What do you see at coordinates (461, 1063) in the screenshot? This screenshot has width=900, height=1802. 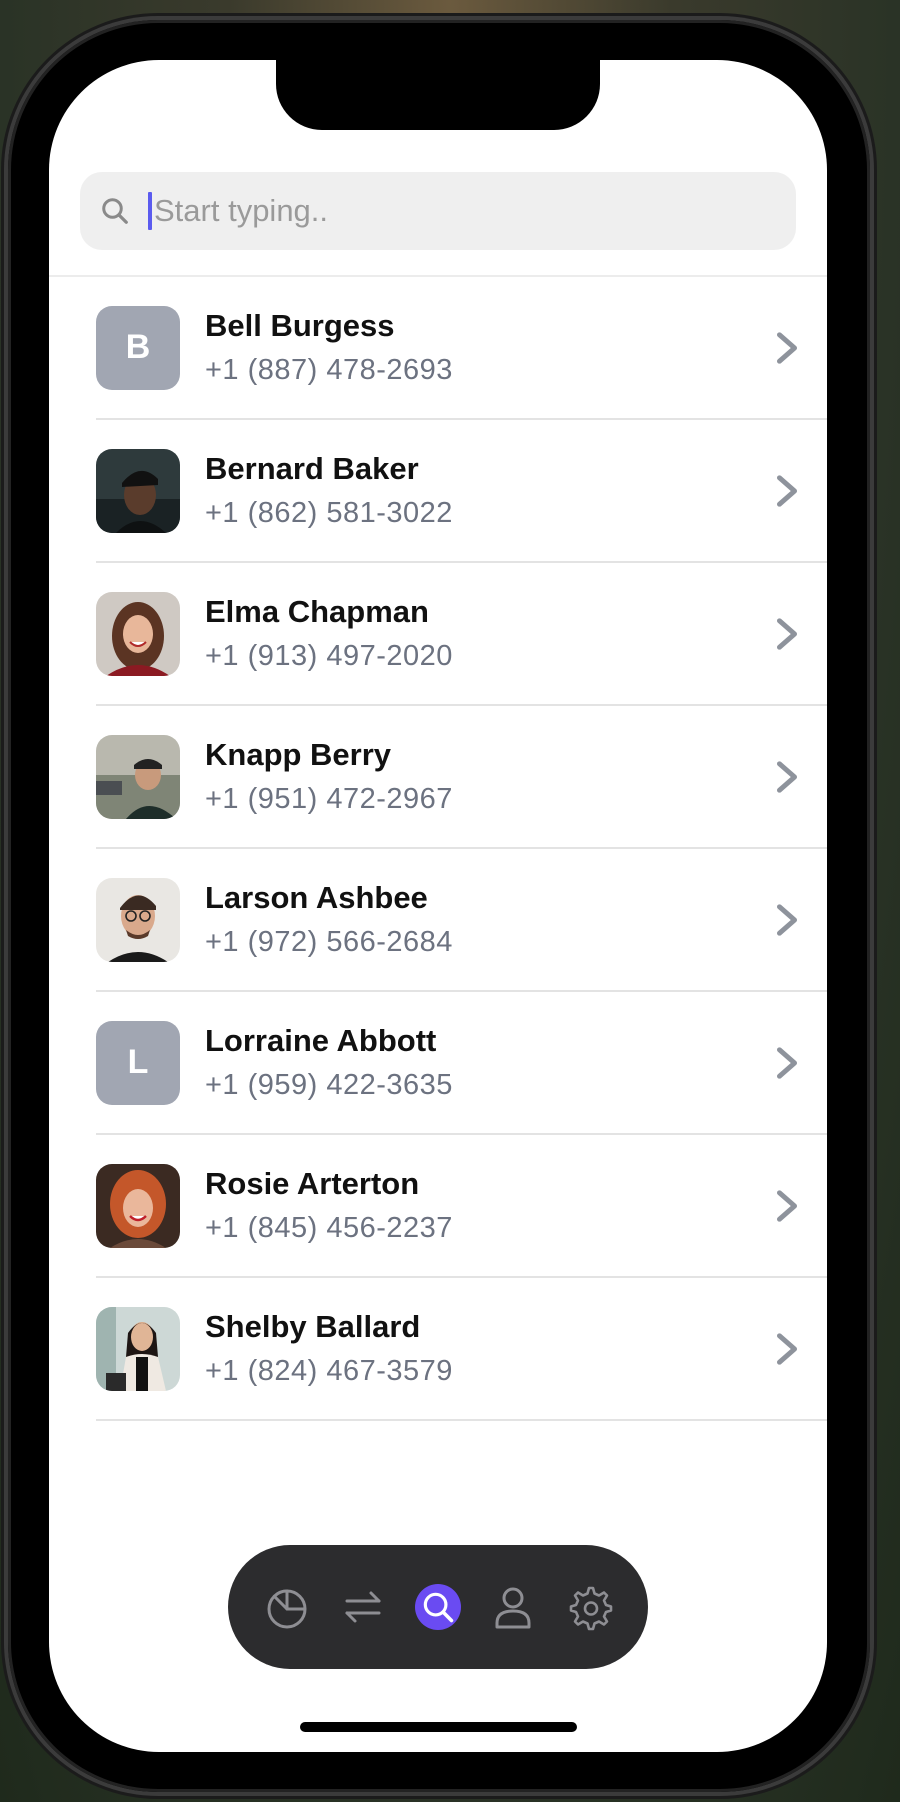 I see `contact-row: L Lorraine Abbott +1 (959) 422-3635` at bounding box center [461, 1063].